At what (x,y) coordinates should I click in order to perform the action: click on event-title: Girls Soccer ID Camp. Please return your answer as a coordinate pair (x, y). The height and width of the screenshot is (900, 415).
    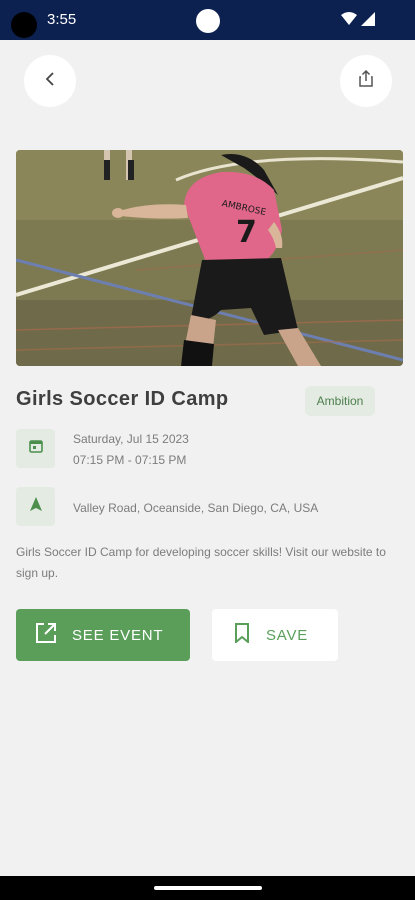
    Looking at the image, I should click on (122, 399).